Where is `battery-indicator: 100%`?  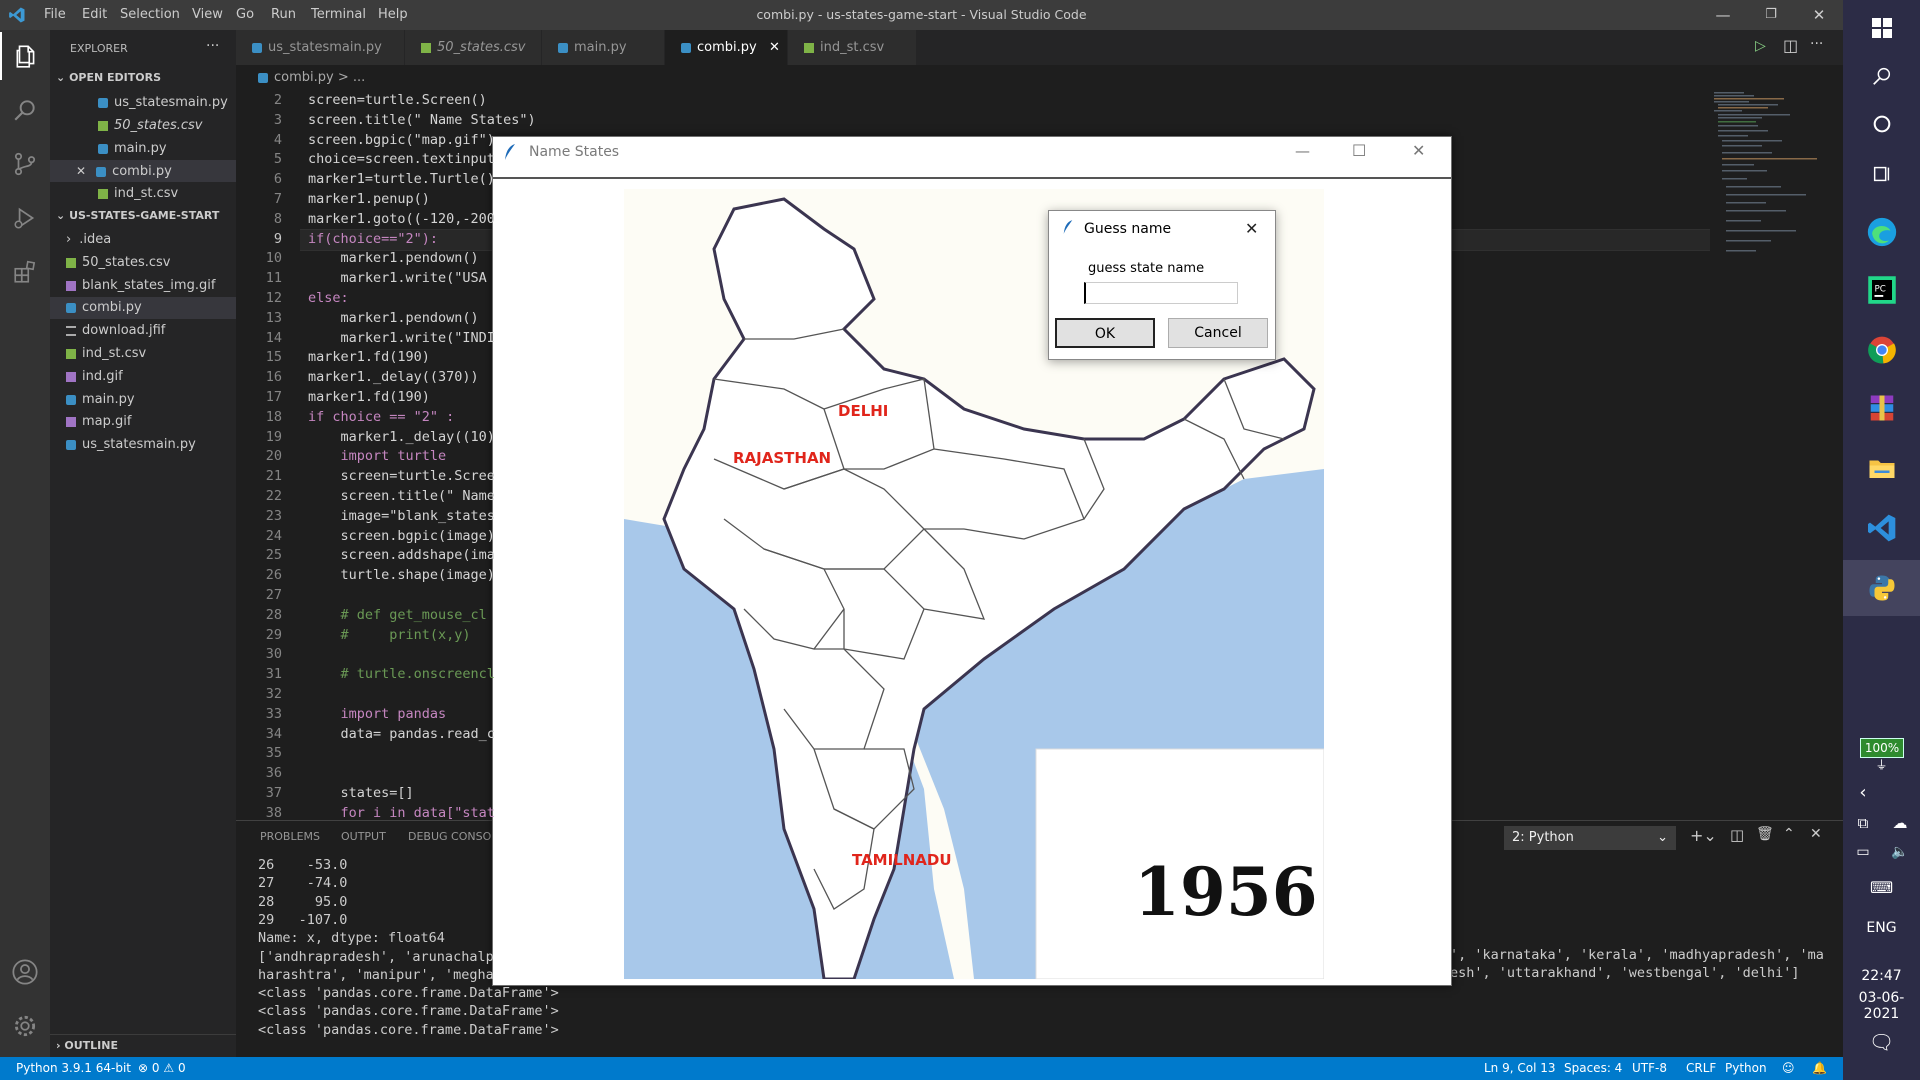 battery-indicator: 100% is located at coordinates (1882, 748).